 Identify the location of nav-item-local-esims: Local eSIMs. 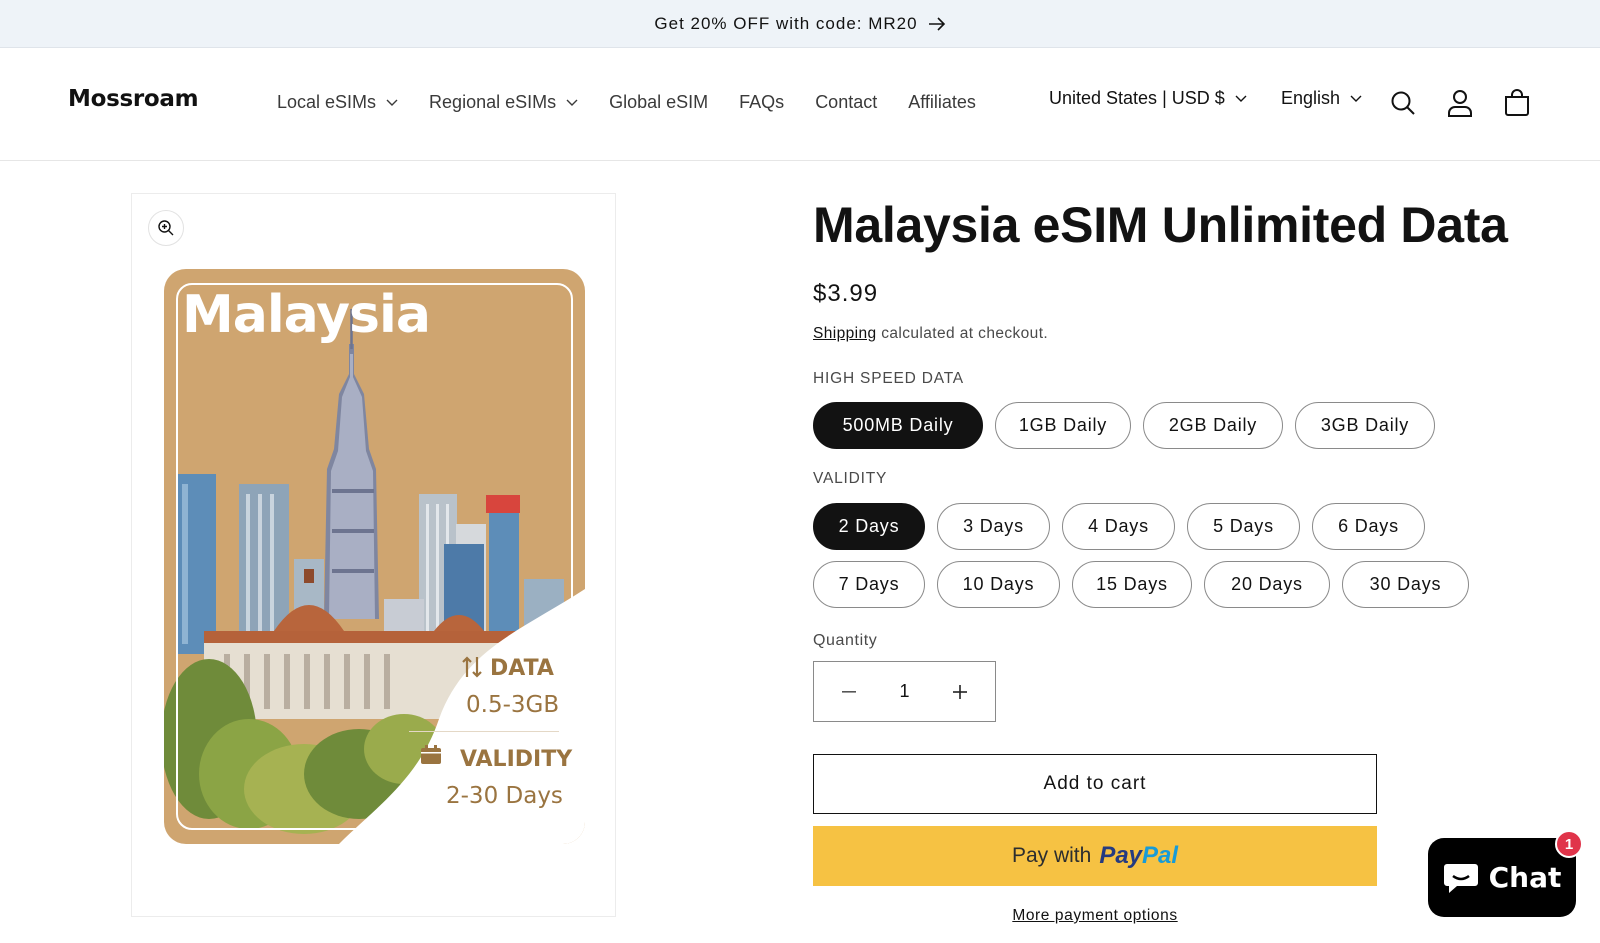
(337, 102).